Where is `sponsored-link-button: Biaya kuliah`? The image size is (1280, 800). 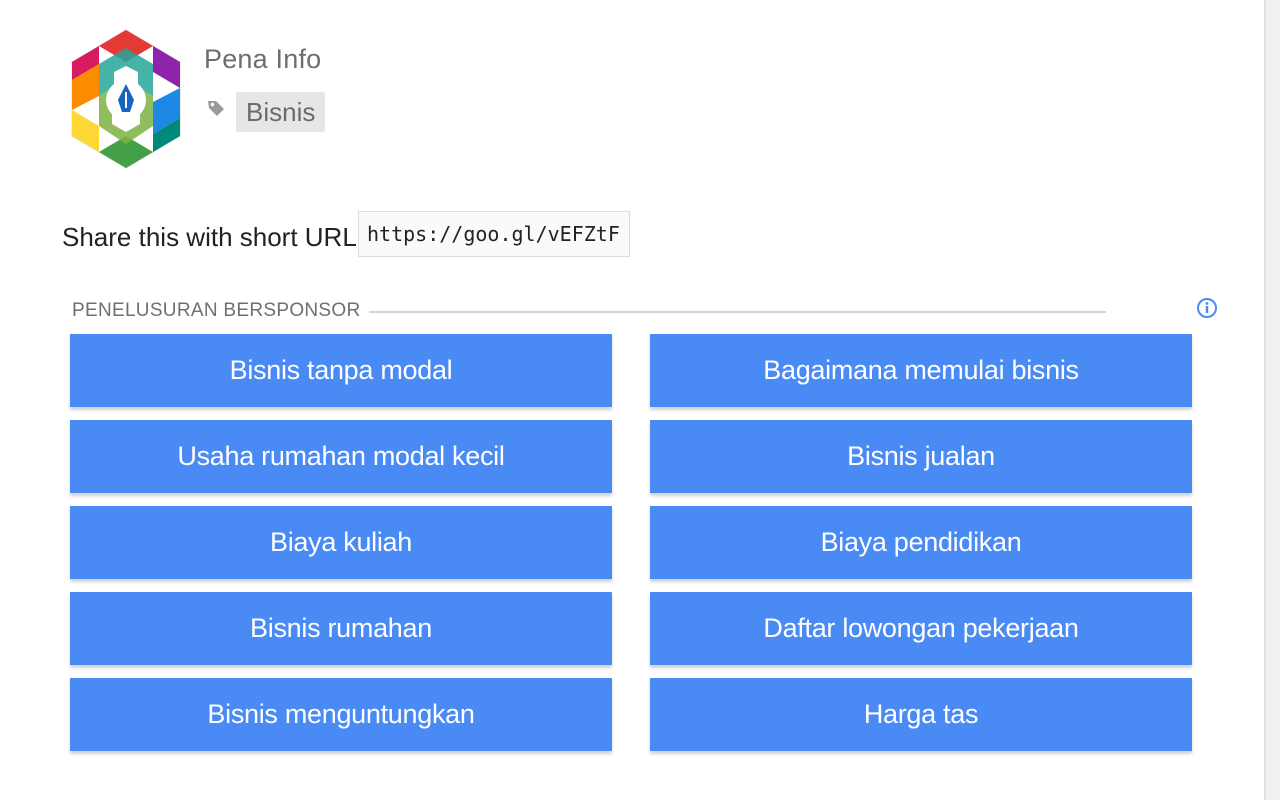 sponsored-link-button: Biaya kuliah is located at coordinates (341, 542).